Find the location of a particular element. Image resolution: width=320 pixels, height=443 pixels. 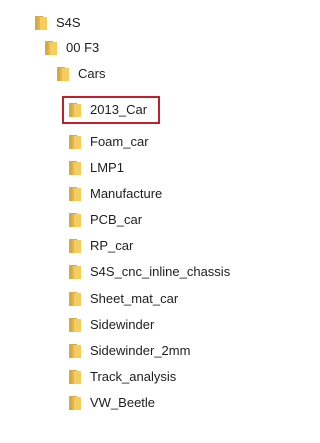

tree-node-pcb-car: PCB_car is located at coordinates (105, 220).